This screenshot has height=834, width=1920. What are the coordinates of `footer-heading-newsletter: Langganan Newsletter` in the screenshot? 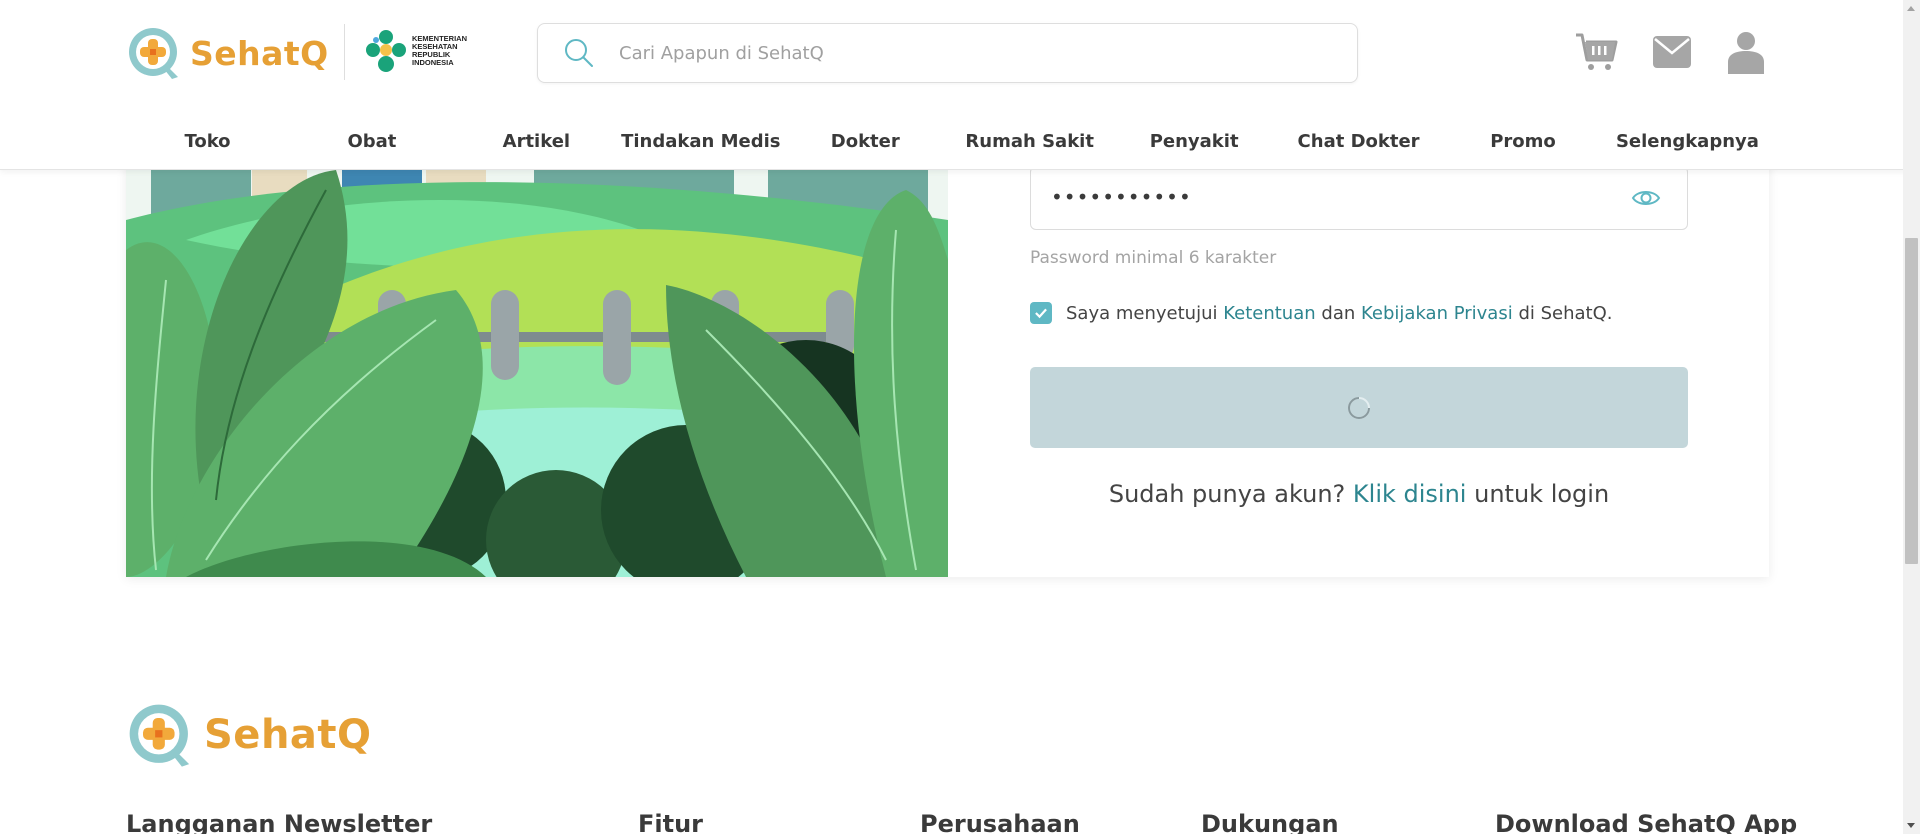 It's located at (279, 822).